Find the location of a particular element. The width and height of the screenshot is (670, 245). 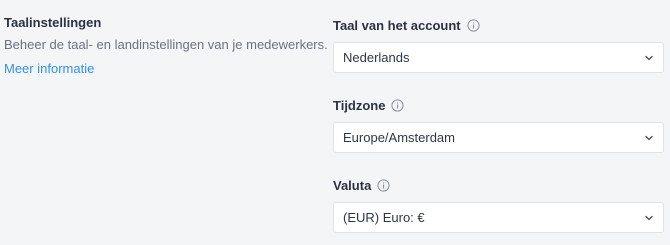

account-language-label: Taal van het account is located at coordinates (498, 25).